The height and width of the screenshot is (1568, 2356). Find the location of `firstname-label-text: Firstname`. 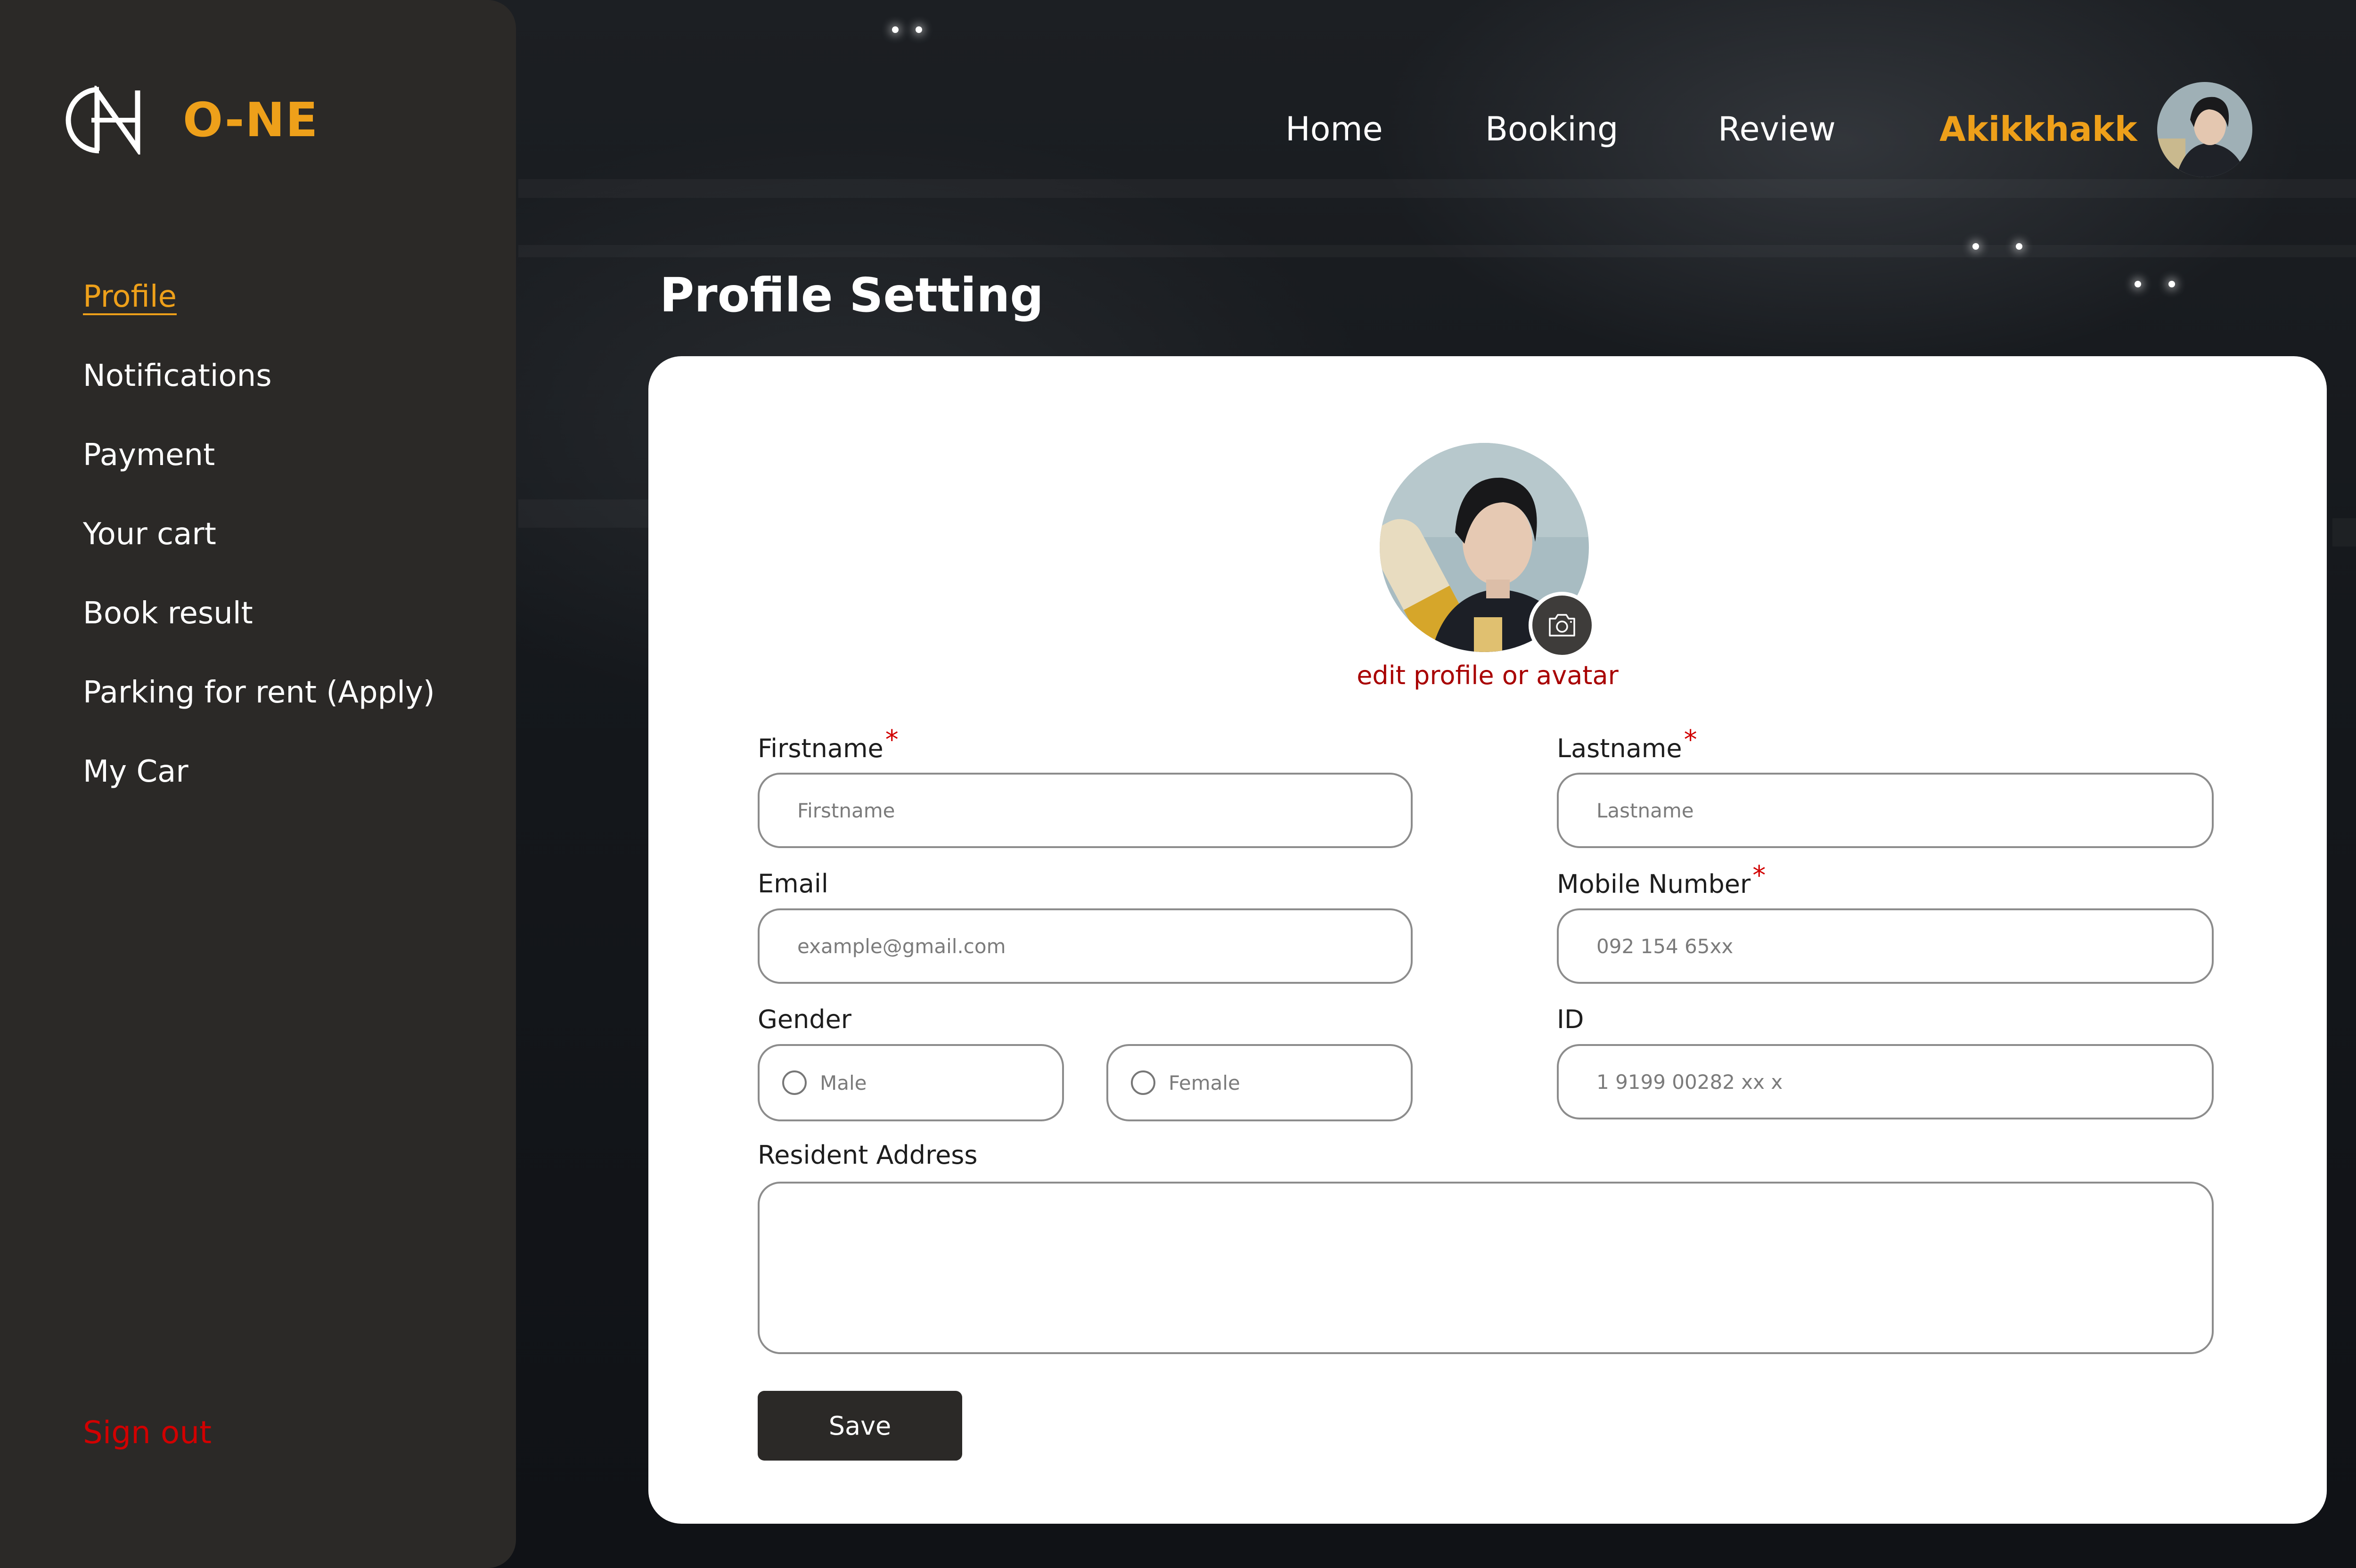

firstname-label-text: Firstname is located at coordinates (821, 748).